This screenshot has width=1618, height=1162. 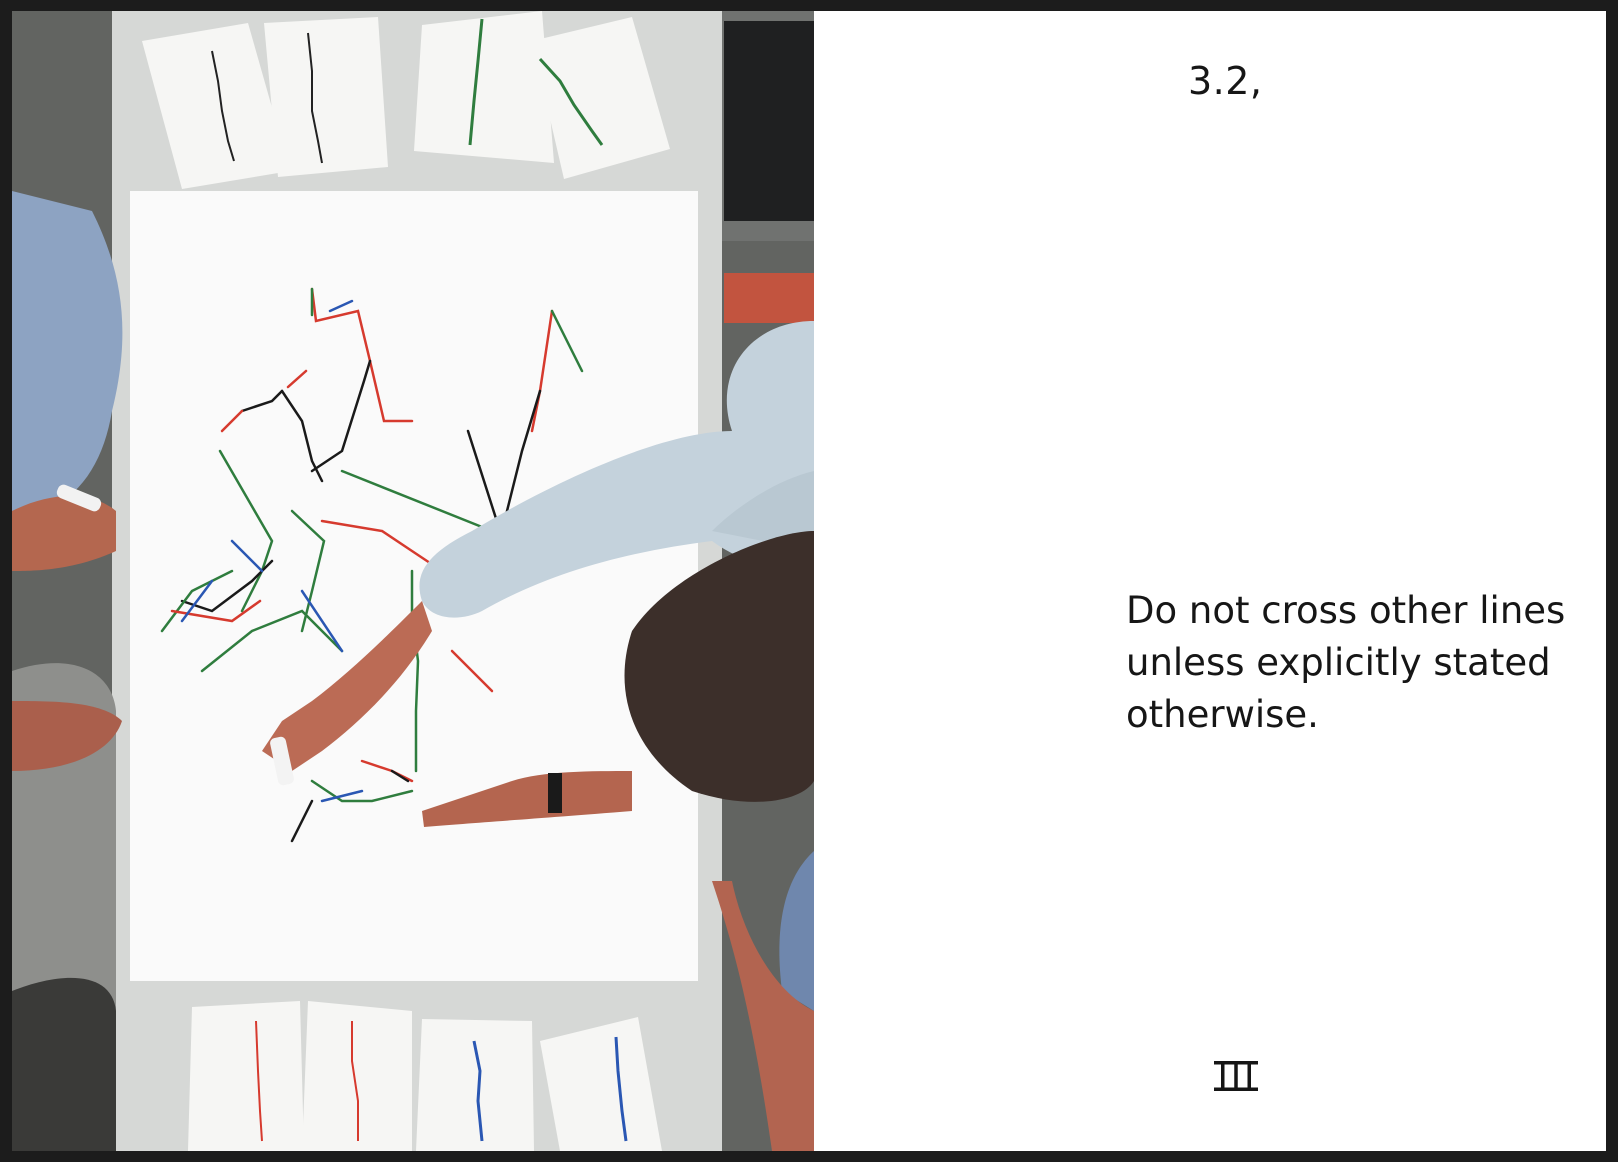 What do you see at coordinates (1225, 81) in the screenshot?
I see `section-number: 3.2,` at bounding box center [1225, 81].